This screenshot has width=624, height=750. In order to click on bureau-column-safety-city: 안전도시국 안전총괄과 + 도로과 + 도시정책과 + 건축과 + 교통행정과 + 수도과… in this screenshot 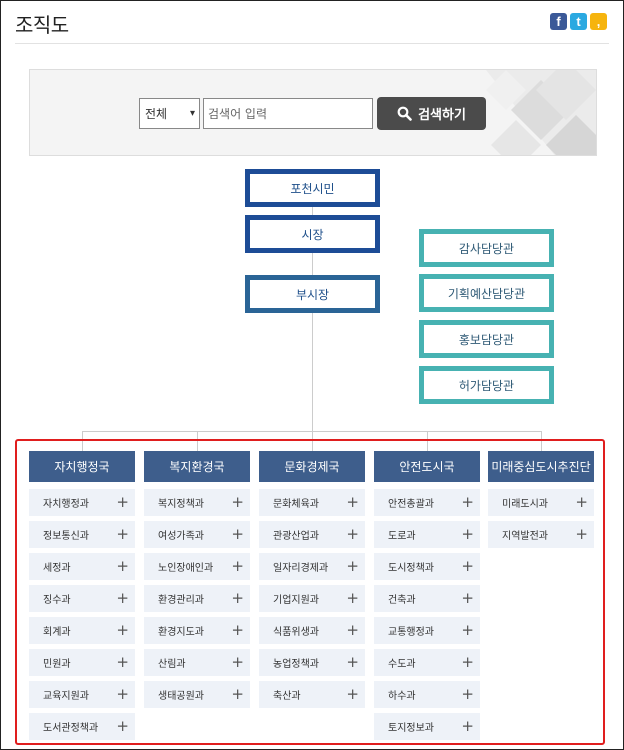, I will do `click(427, 598)`.